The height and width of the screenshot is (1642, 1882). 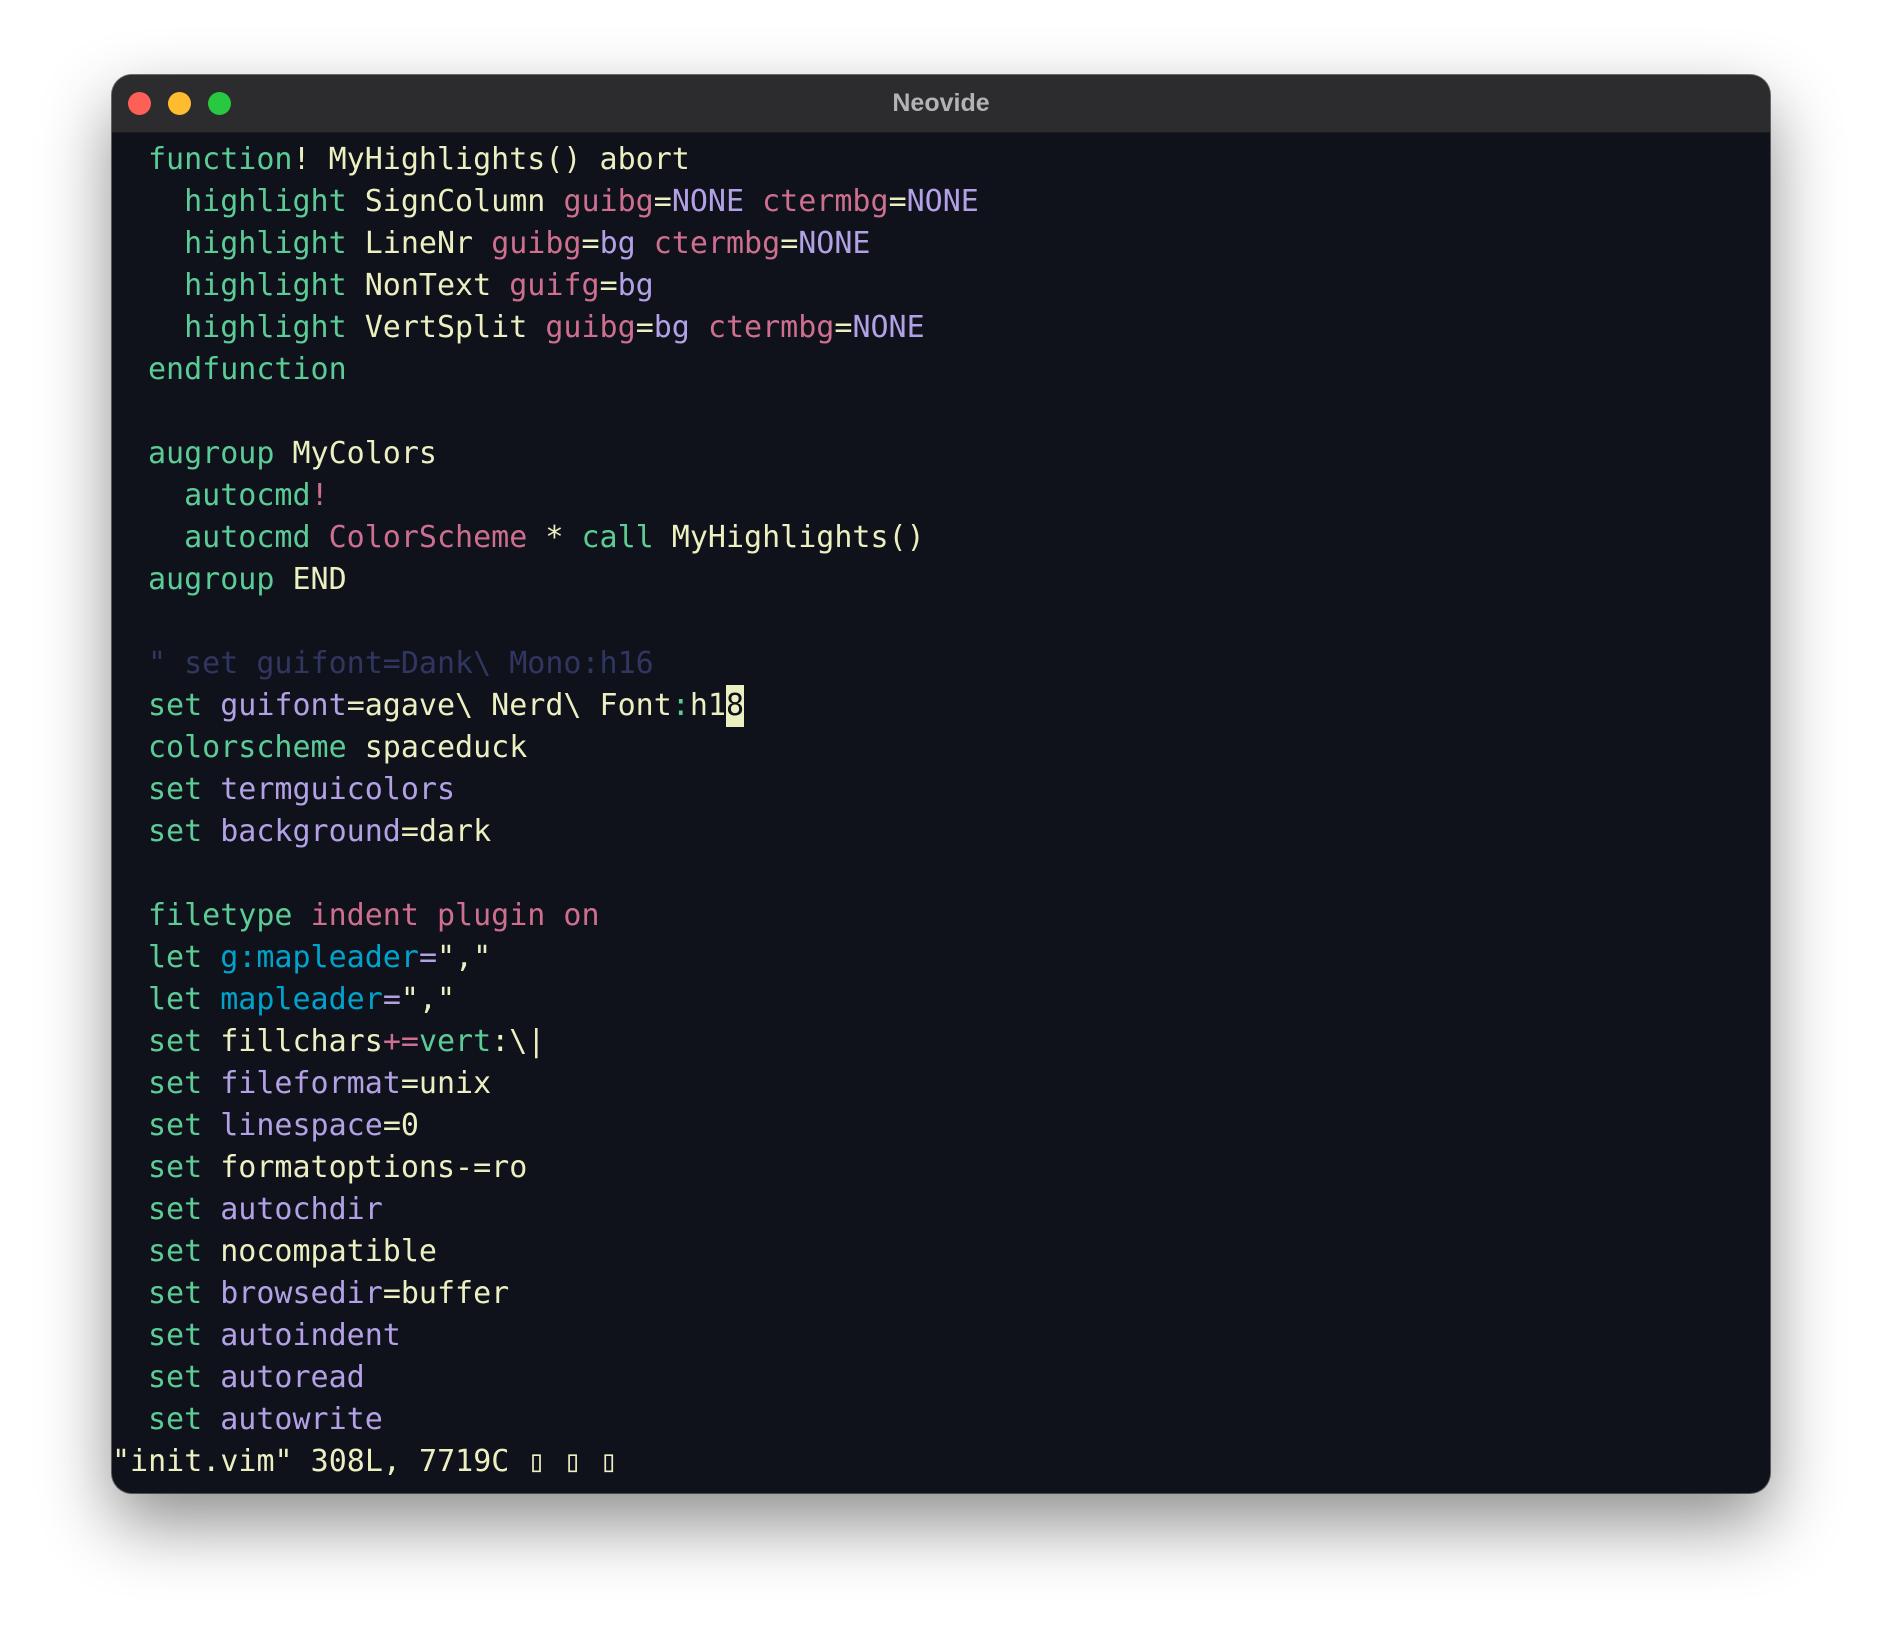 What do you see at coordinates (789, 537) in the screenshot?
I see `code-token: MyHighlights()` at bounding box center [789, 537].